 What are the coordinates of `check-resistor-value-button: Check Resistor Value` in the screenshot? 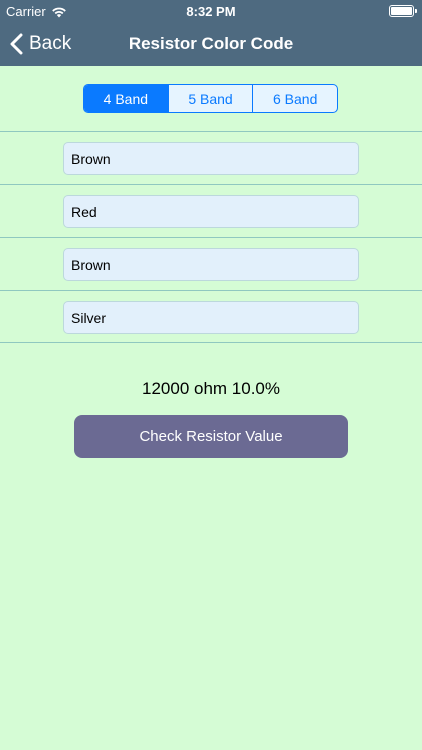 It's located at (211, 436).